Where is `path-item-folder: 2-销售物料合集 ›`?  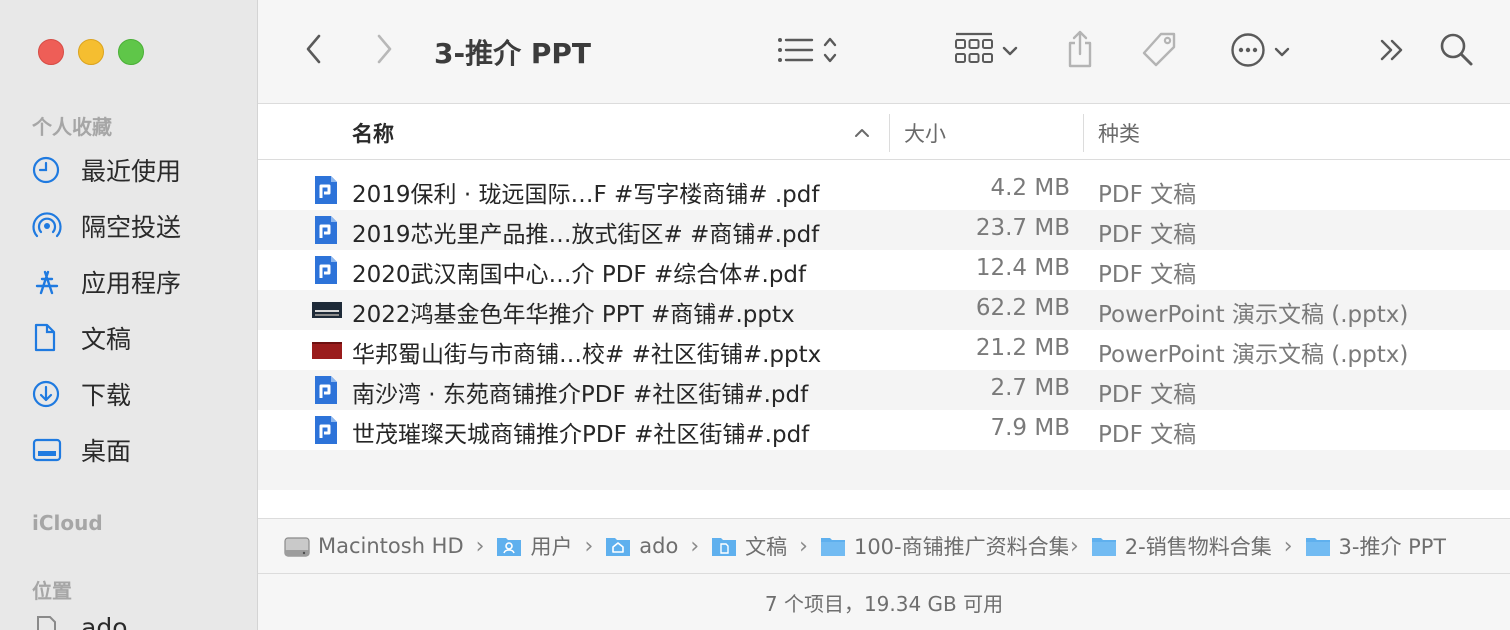 path-item-folder: 2-销售物料合集 › is located at coordinates (1198, 546).